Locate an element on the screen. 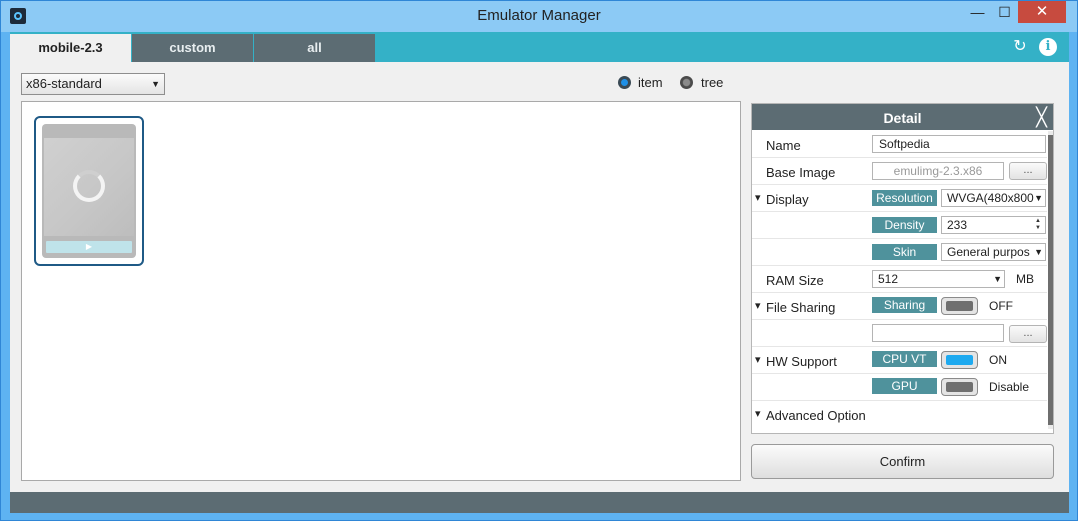  maximize-button: ☐ is located at coordinates (1004, 12).